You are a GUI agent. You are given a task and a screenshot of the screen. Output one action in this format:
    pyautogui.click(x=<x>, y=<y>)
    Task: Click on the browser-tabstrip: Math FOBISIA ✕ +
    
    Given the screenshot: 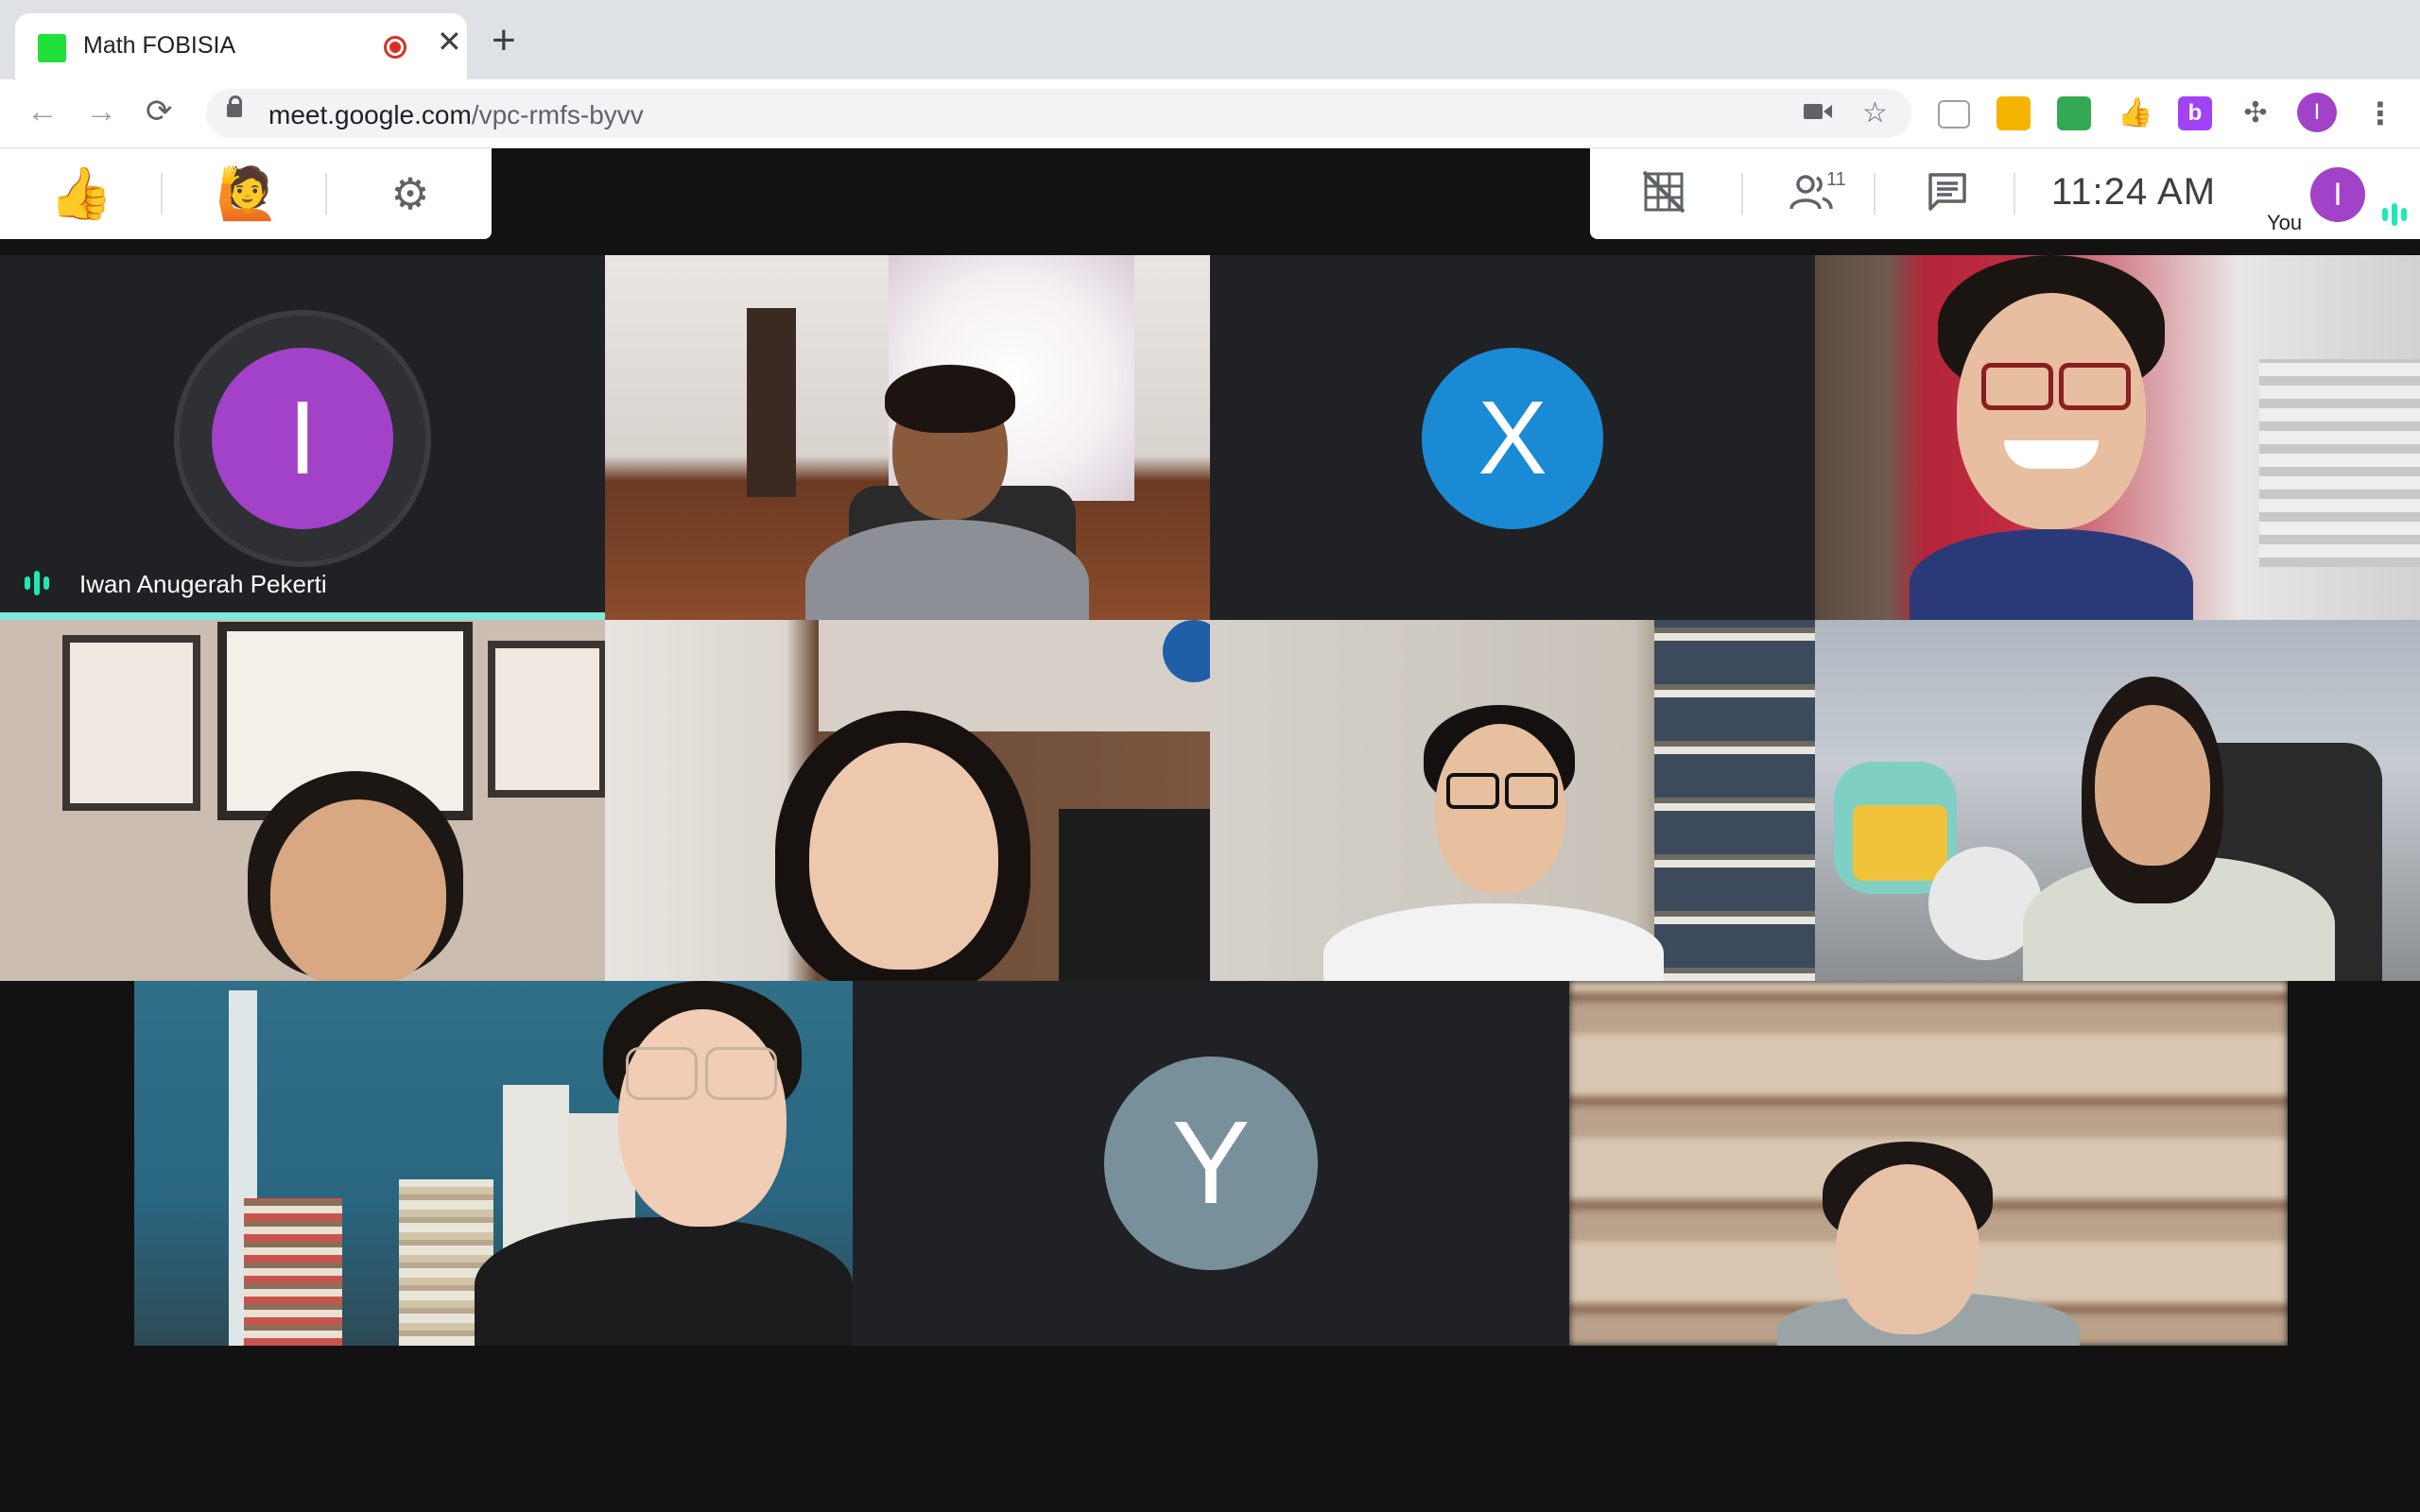 What is the action you would take?
    pyautogui.click(x=1210, y=39)
    